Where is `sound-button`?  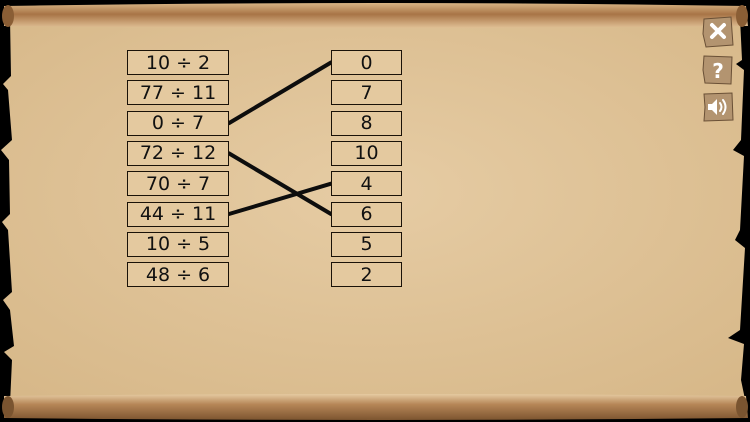 sound-button is located at coordinates (718, 107).